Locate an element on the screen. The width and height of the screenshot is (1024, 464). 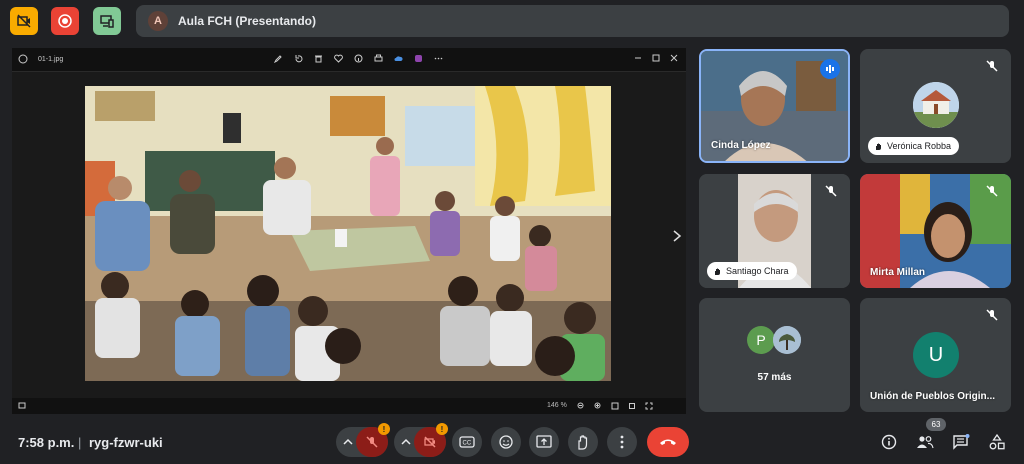
avatar: U is located at coordinates (936, 355).